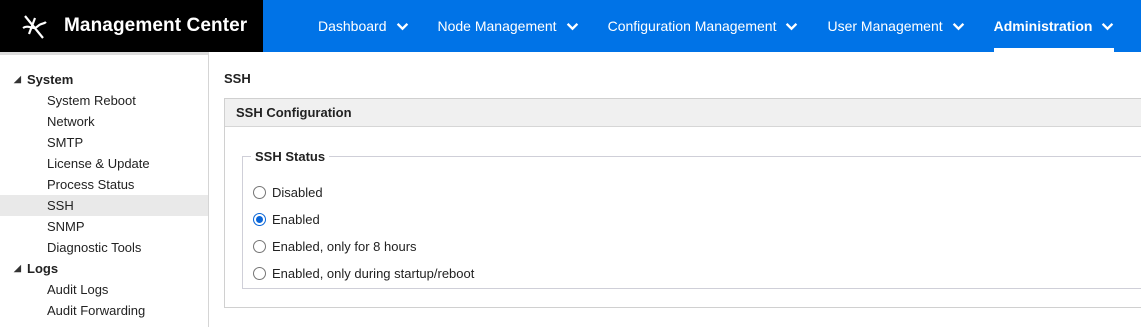 This screenshot has height=327, width=1141. I want to click on nav-node-management: Node Management, so click(508, 26).